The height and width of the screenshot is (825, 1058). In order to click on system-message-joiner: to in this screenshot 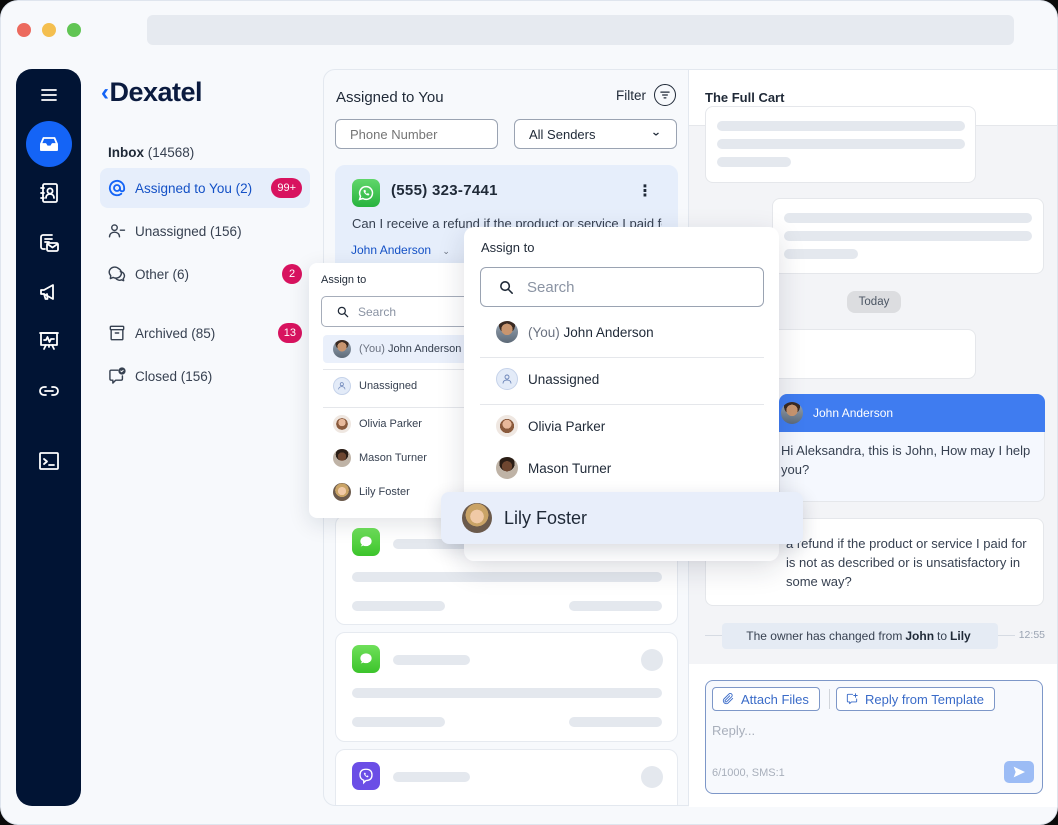, I will do `click(942, 636)`.